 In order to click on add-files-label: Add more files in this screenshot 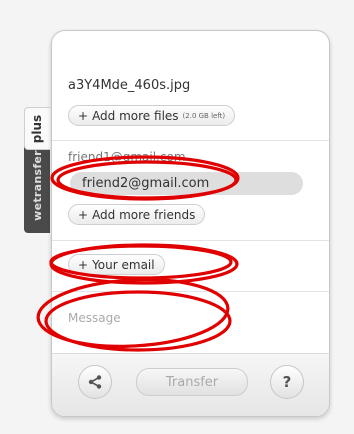, I will do `click(135, 115)`.